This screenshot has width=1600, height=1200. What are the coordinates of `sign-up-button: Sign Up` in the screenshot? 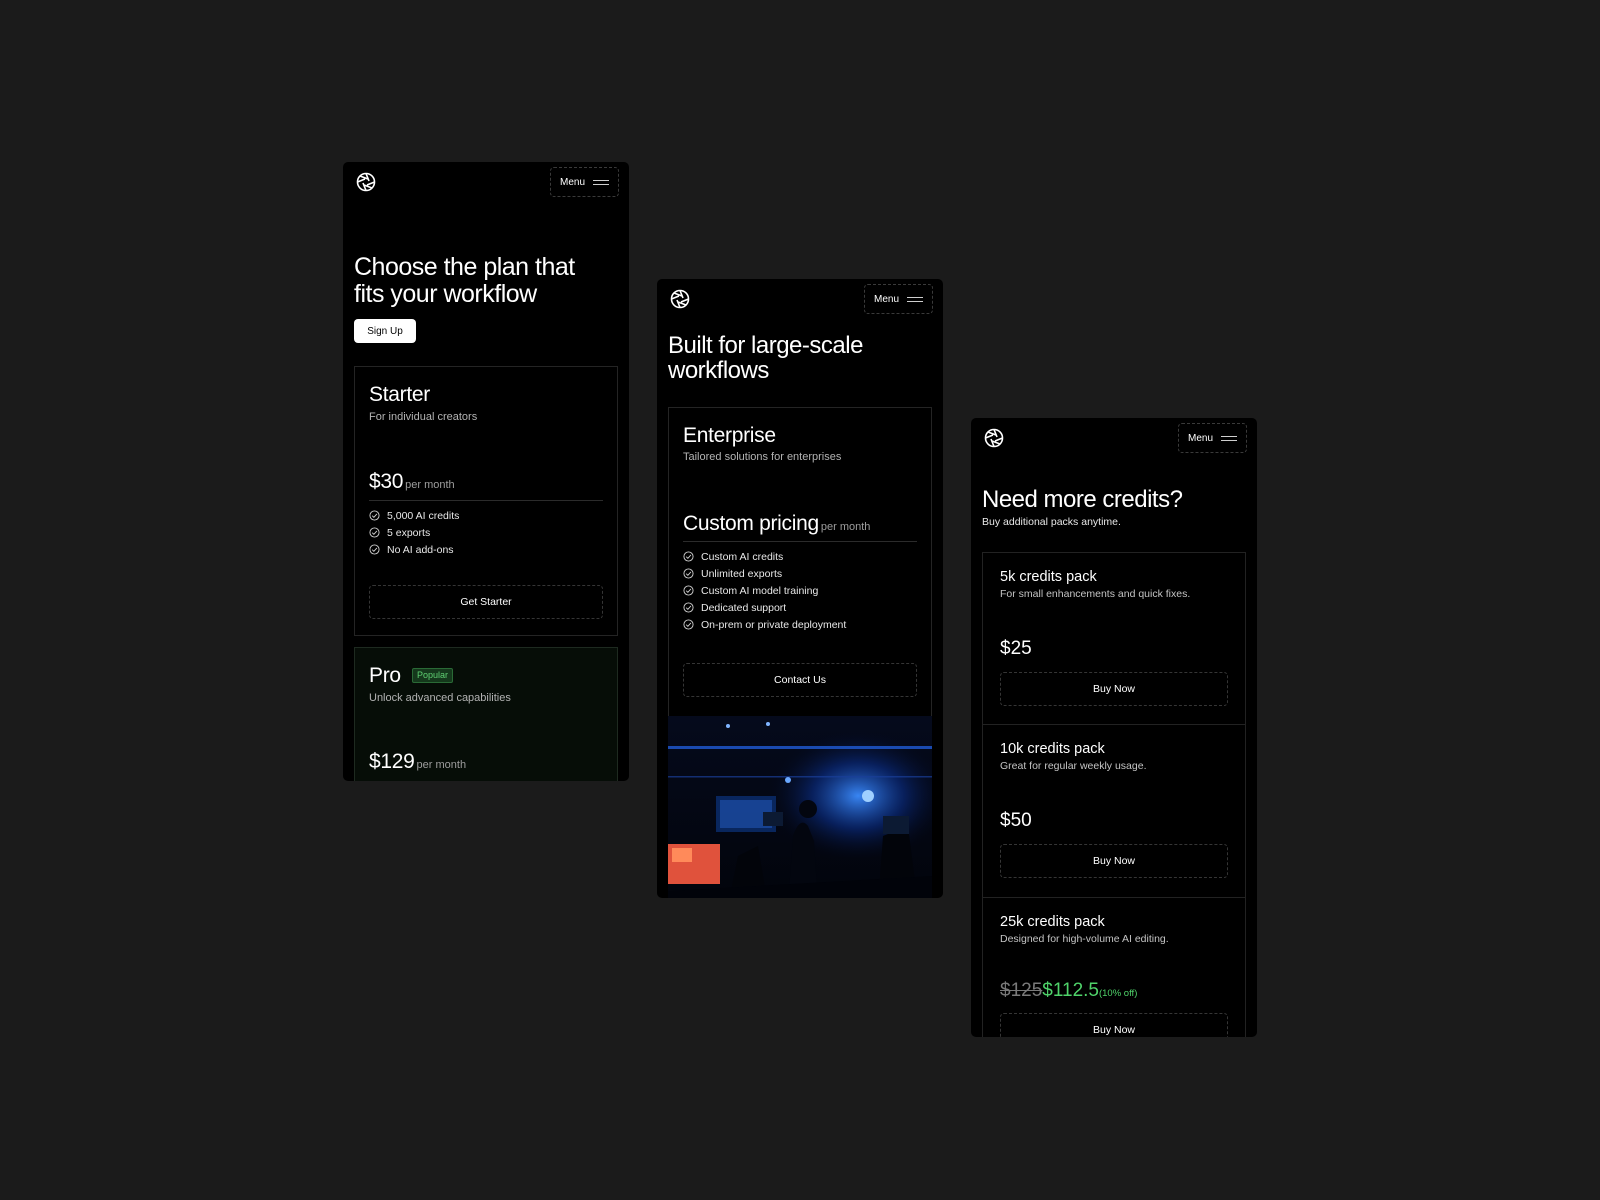 It's located at (385, 331).